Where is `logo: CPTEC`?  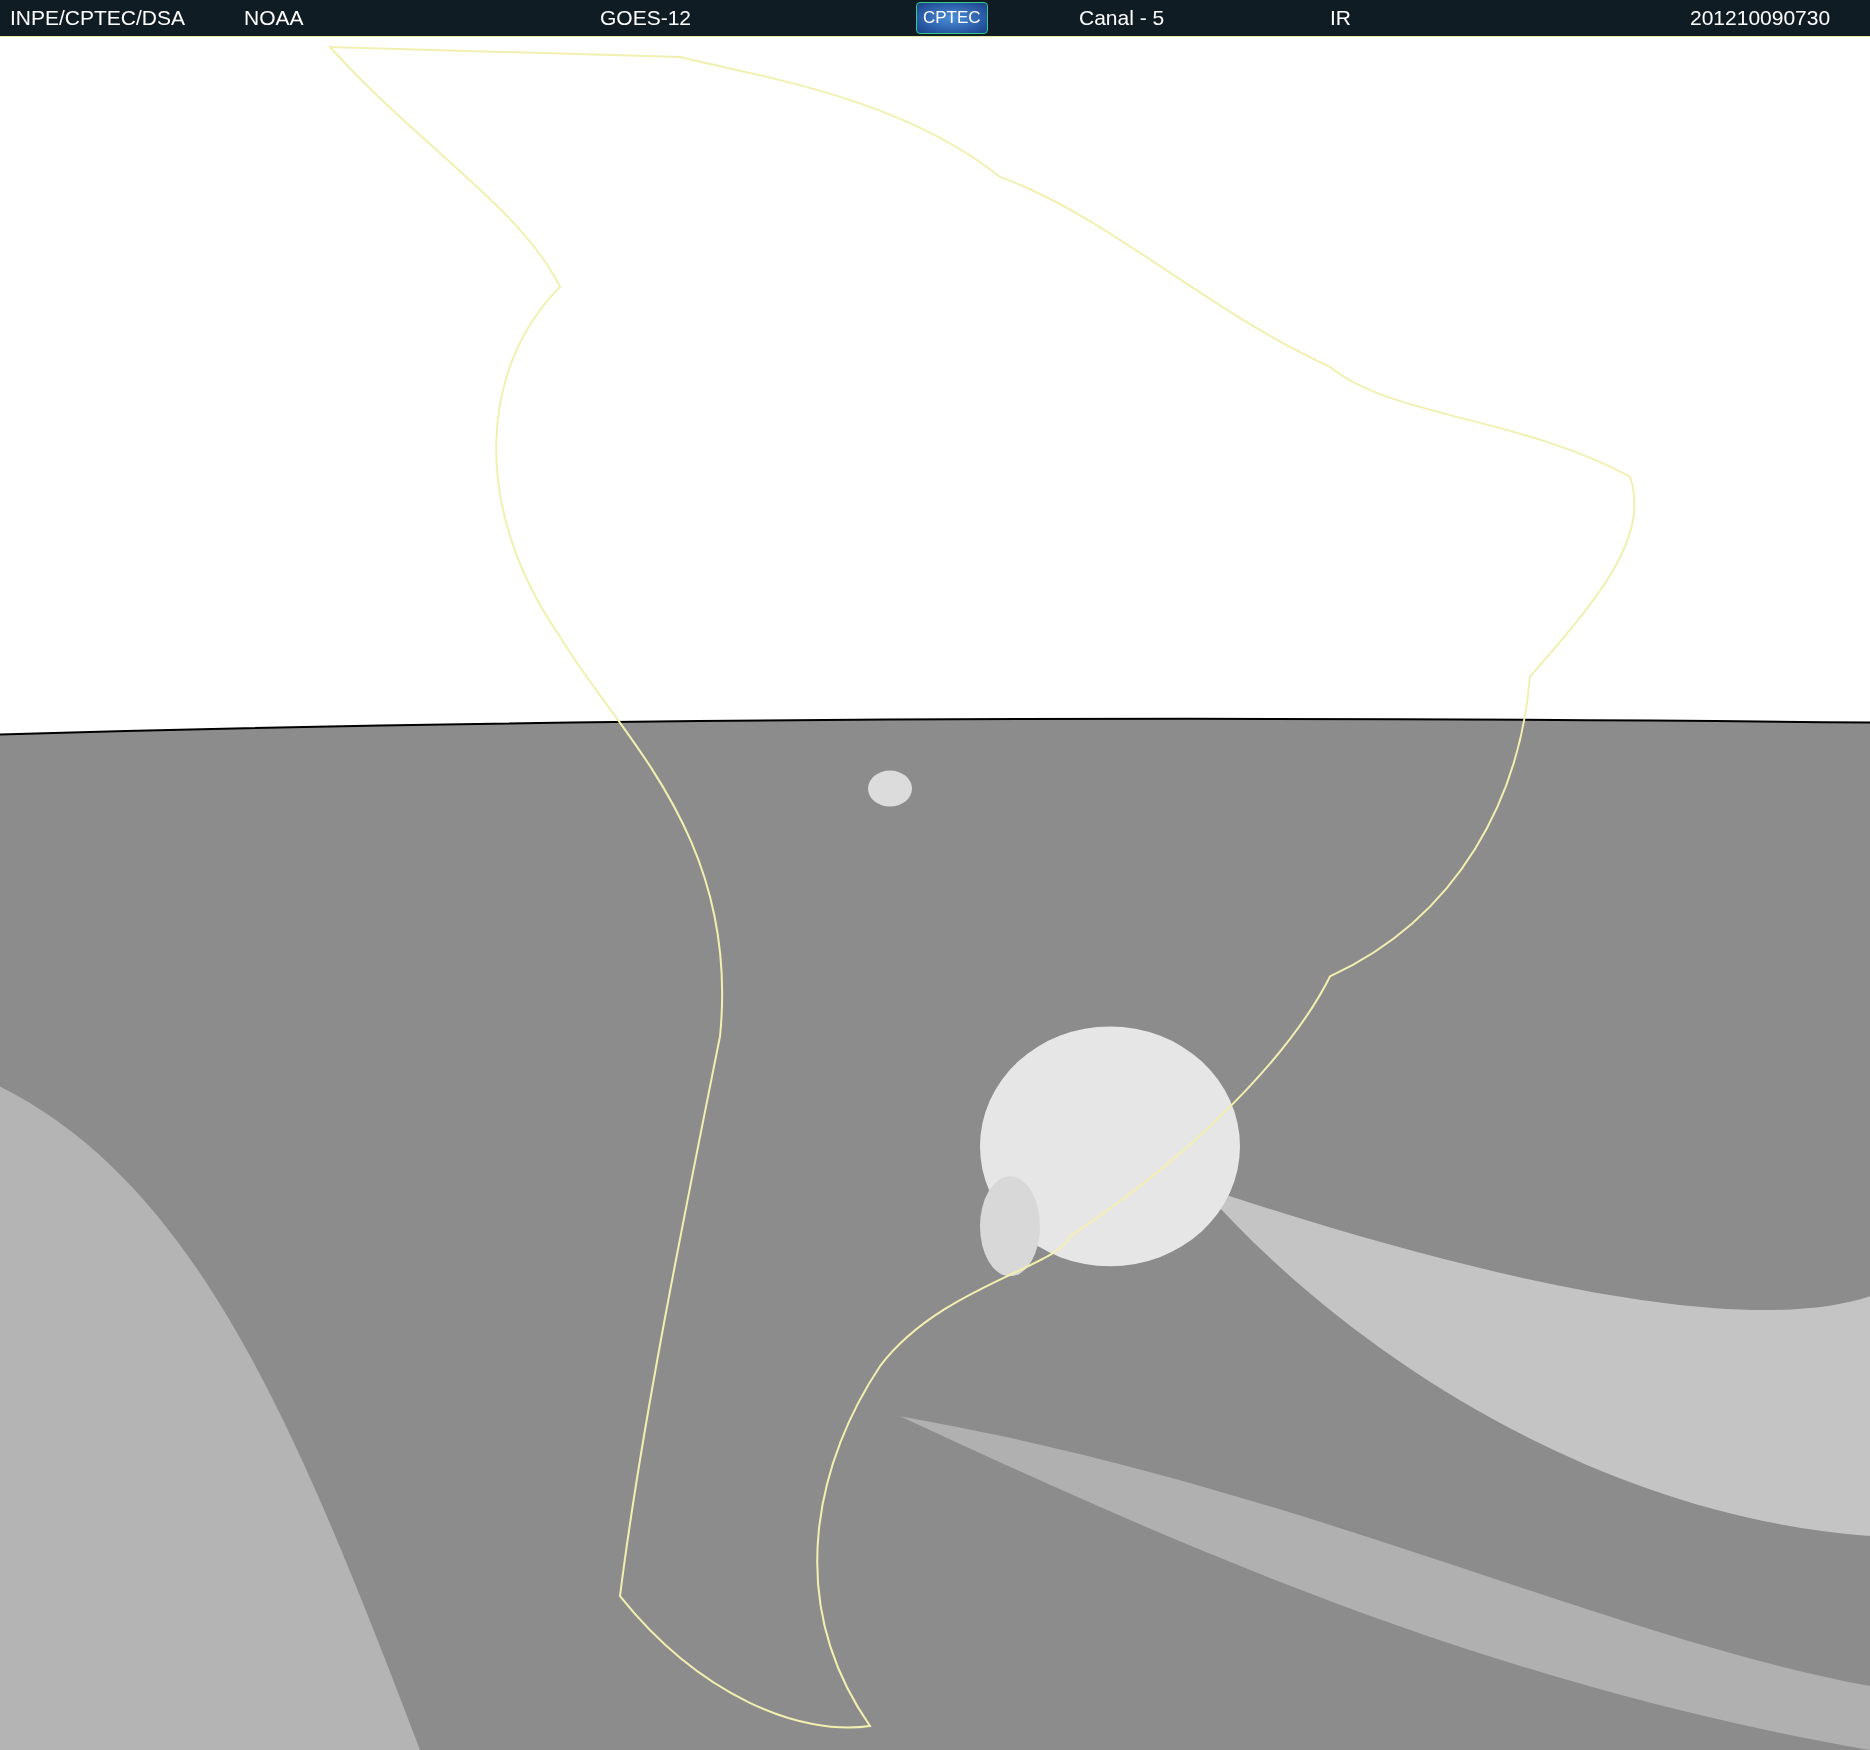 logo: CPTEC is located at coordinates (952, 18).